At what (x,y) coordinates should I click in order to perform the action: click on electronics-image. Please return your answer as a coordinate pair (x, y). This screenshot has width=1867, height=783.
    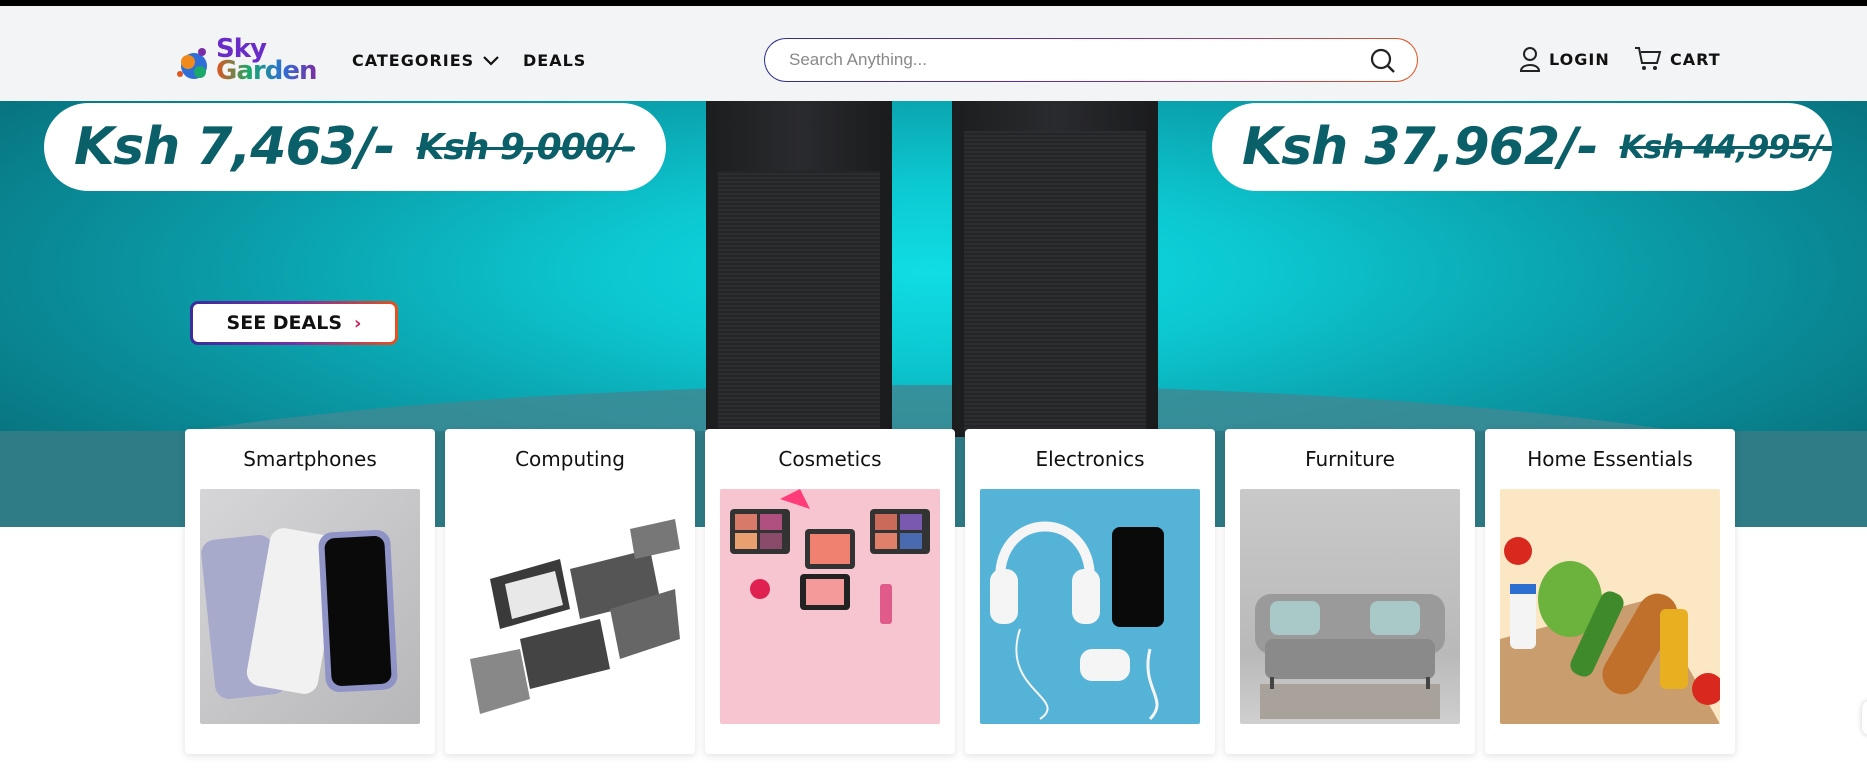
    Looking at the image, I should click on (1090, 606).